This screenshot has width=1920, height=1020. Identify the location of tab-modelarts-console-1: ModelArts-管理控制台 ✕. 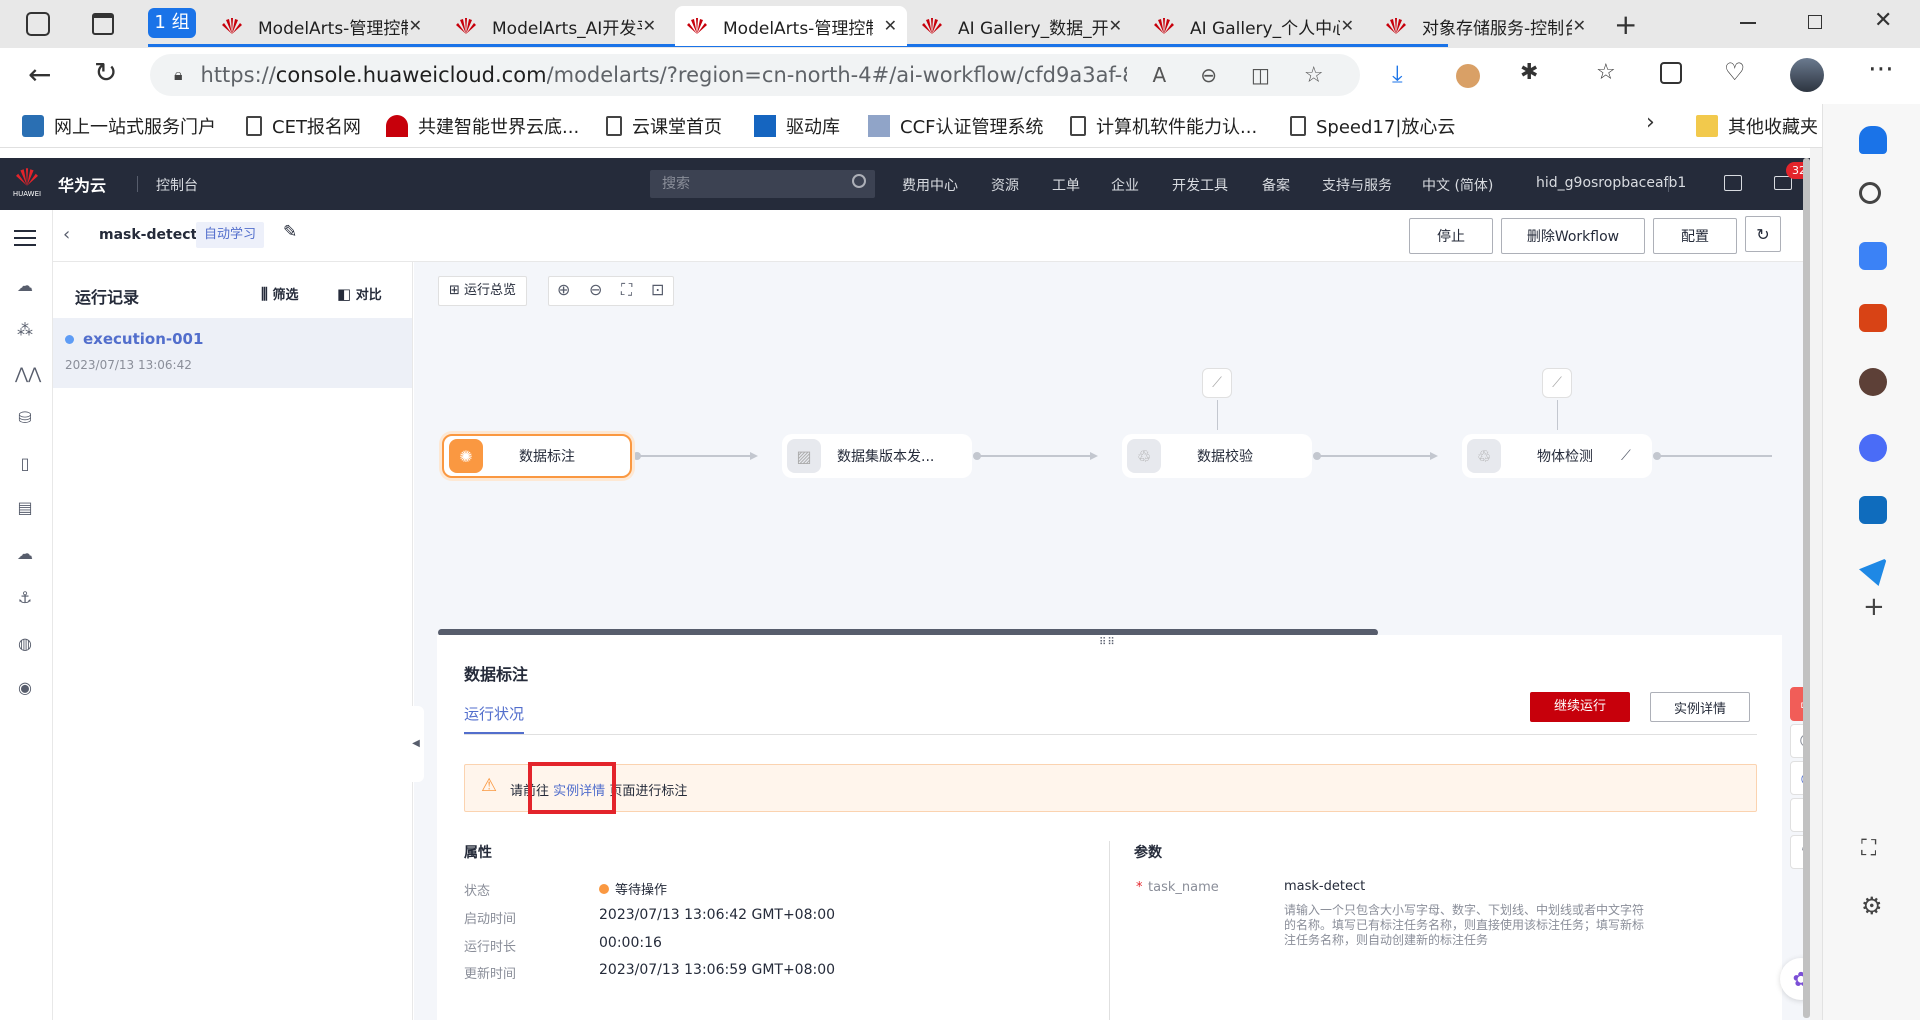
(321, 26).